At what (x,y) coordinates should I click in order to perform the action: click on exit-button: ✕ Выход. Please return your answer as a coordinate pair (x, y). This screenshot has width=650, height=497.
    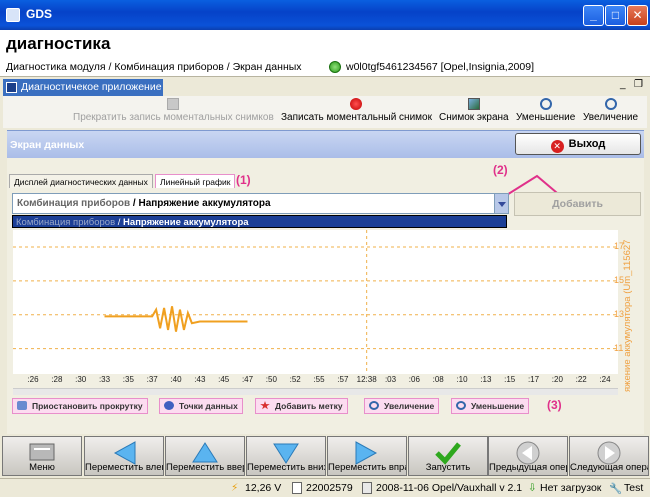
    Looking at the image, I should click on (578, 144).